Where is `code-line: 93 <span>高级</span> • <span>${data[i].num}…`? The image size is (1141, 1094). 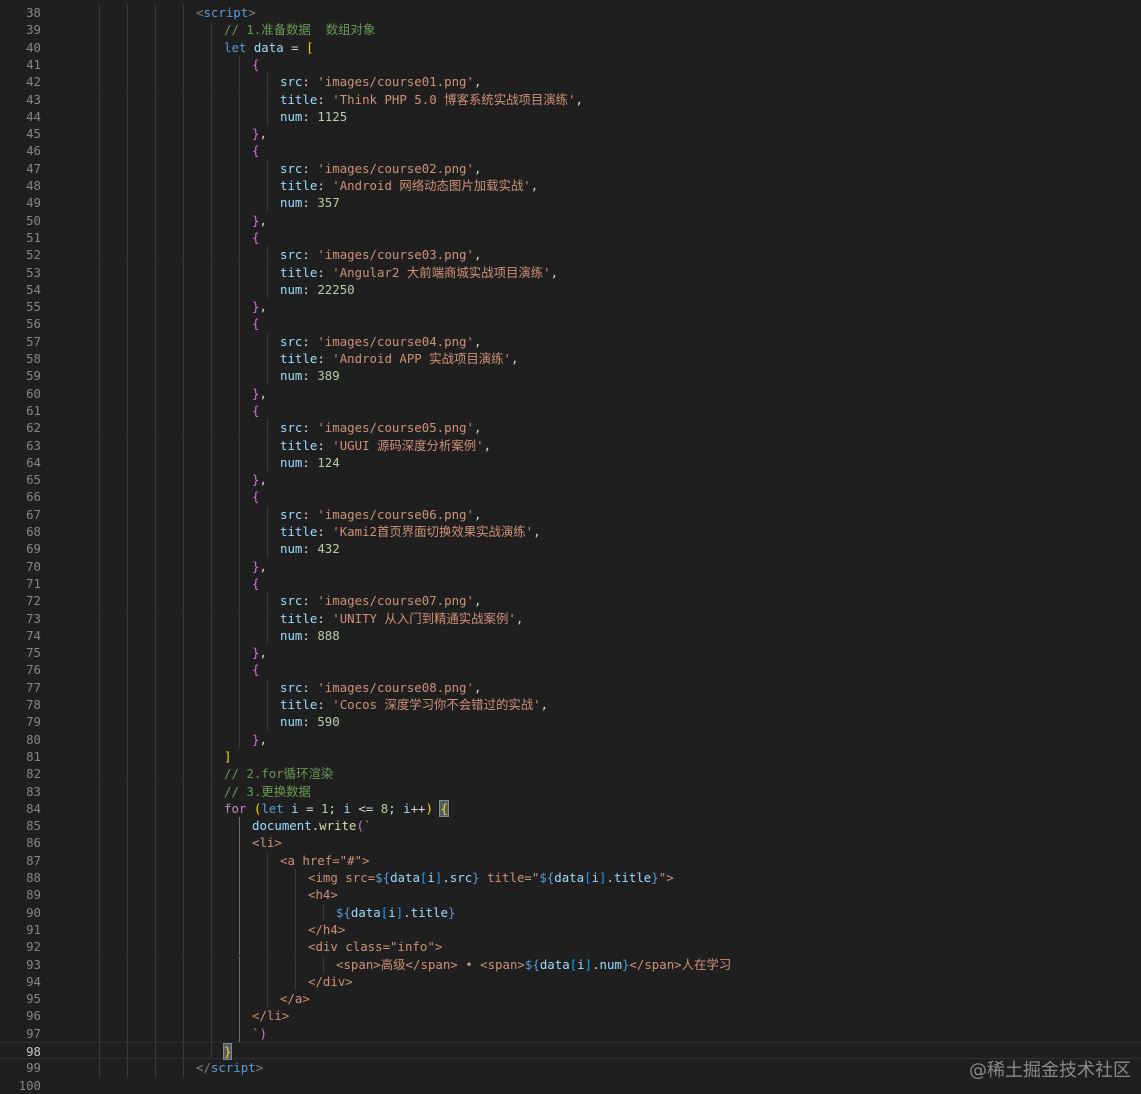 code-line: 93 <span>高级</span> • <span>${data[i].num}… is located at coordinates (570, 964).